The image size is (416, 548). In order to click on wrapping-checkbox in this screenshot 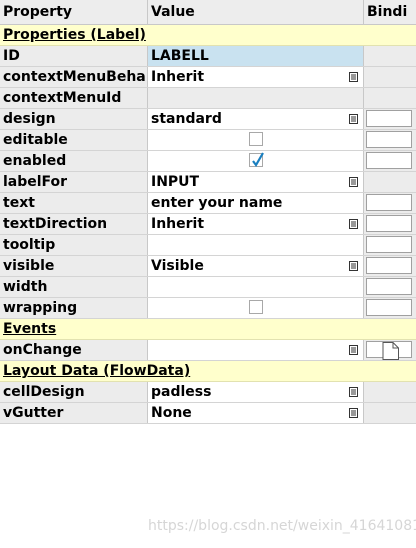, I will do `click(256, 307)`.